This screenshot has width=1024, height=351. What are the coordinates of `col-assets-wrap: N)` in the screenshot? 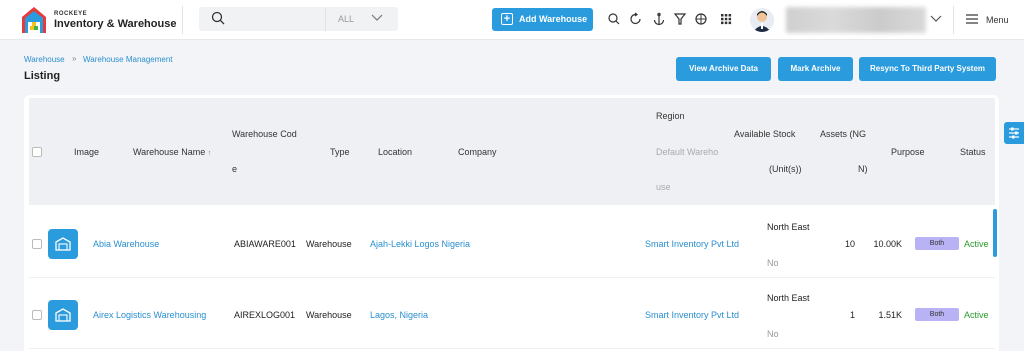 It's located at (863, 169).